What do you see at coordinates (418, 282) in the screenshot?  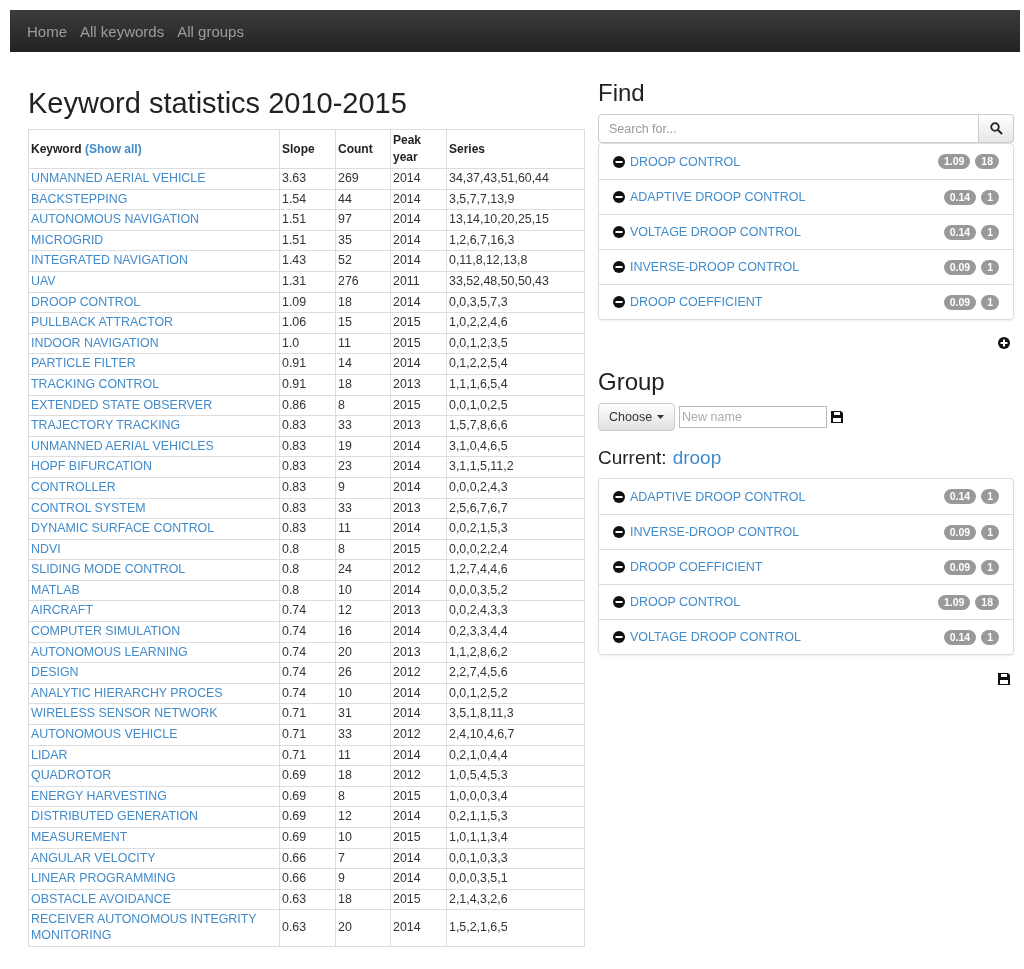 I see `table-cell: 2011` at bounding box center [418, 282].